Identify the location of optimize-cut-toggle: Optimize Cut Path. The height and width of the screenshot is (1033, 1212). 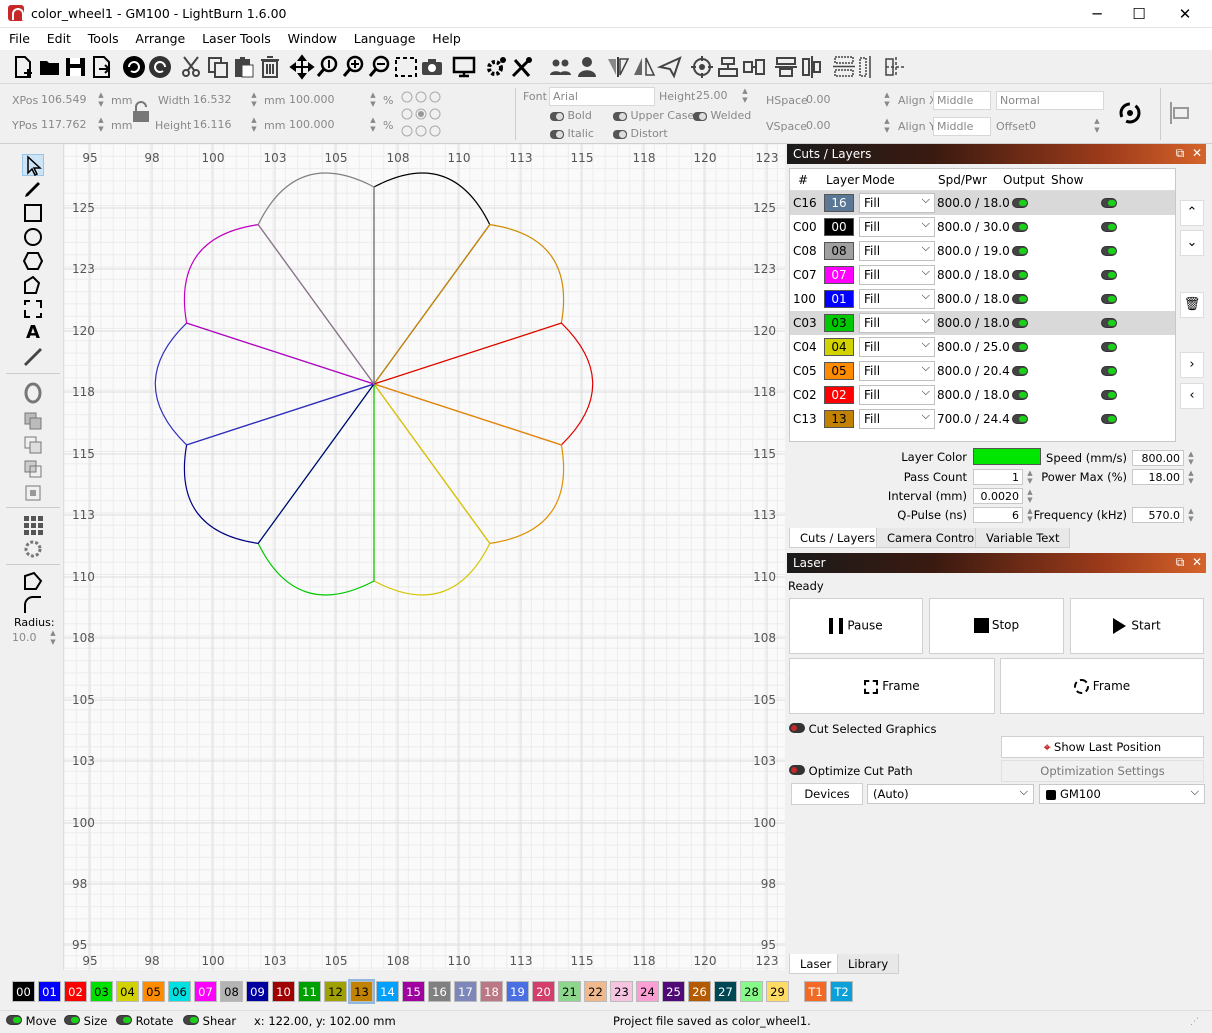
(851, 771).